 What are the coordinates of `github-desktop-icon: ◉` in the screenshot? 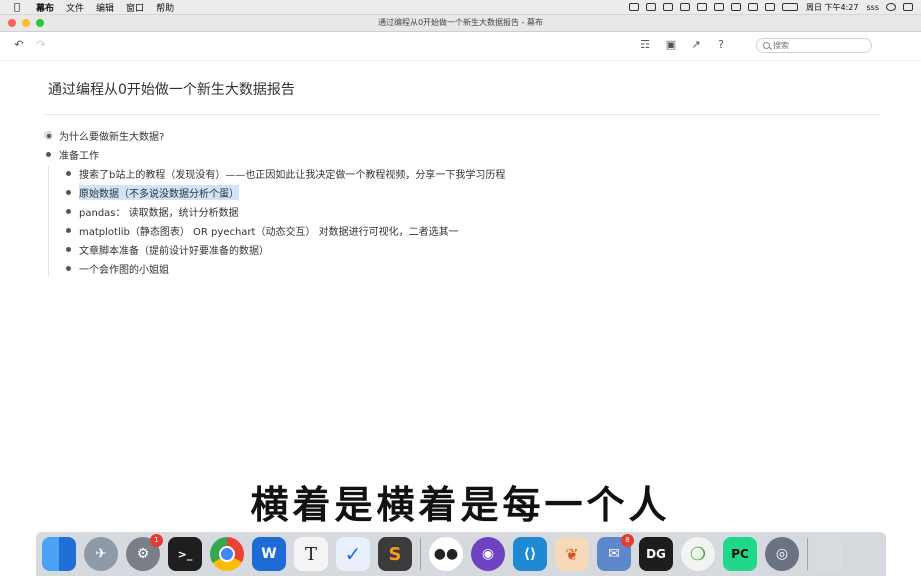 It's located at (488, 554).